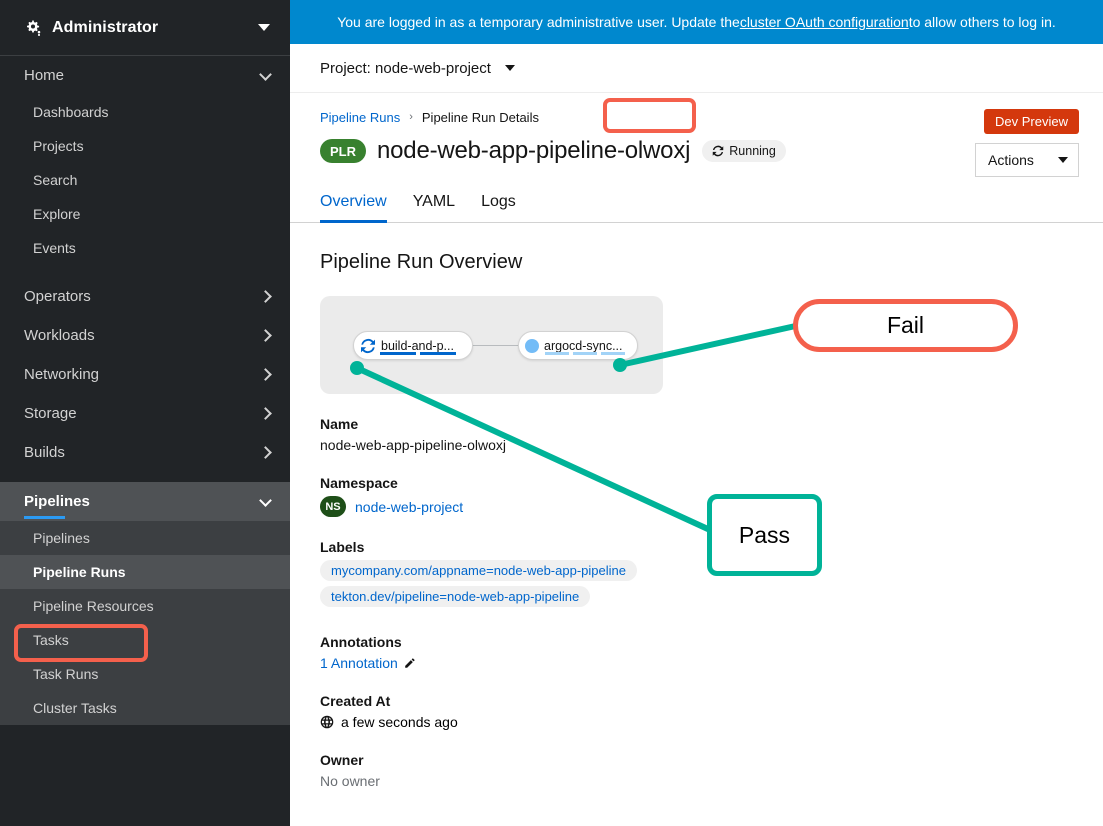  I want to click on field-label: Labels, so click(342, 547).